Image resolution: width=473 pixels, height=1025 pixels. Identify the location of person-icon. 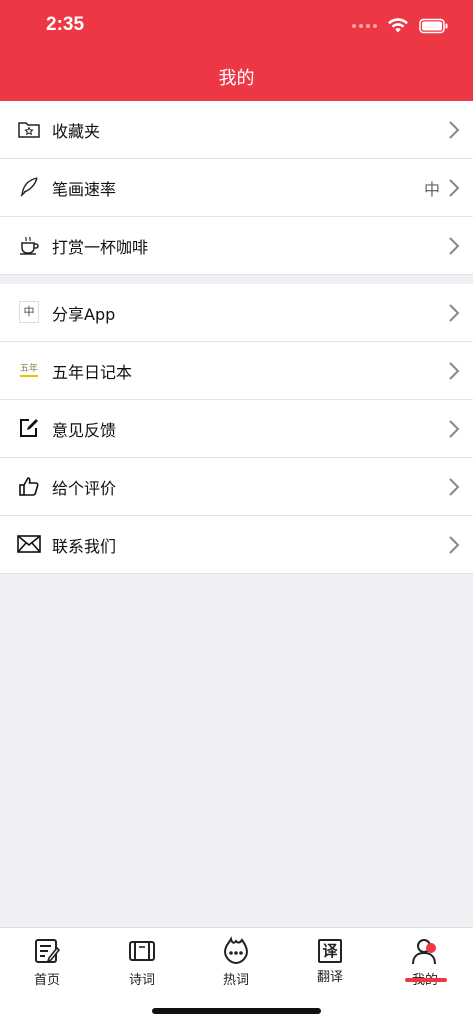
(424, 952).